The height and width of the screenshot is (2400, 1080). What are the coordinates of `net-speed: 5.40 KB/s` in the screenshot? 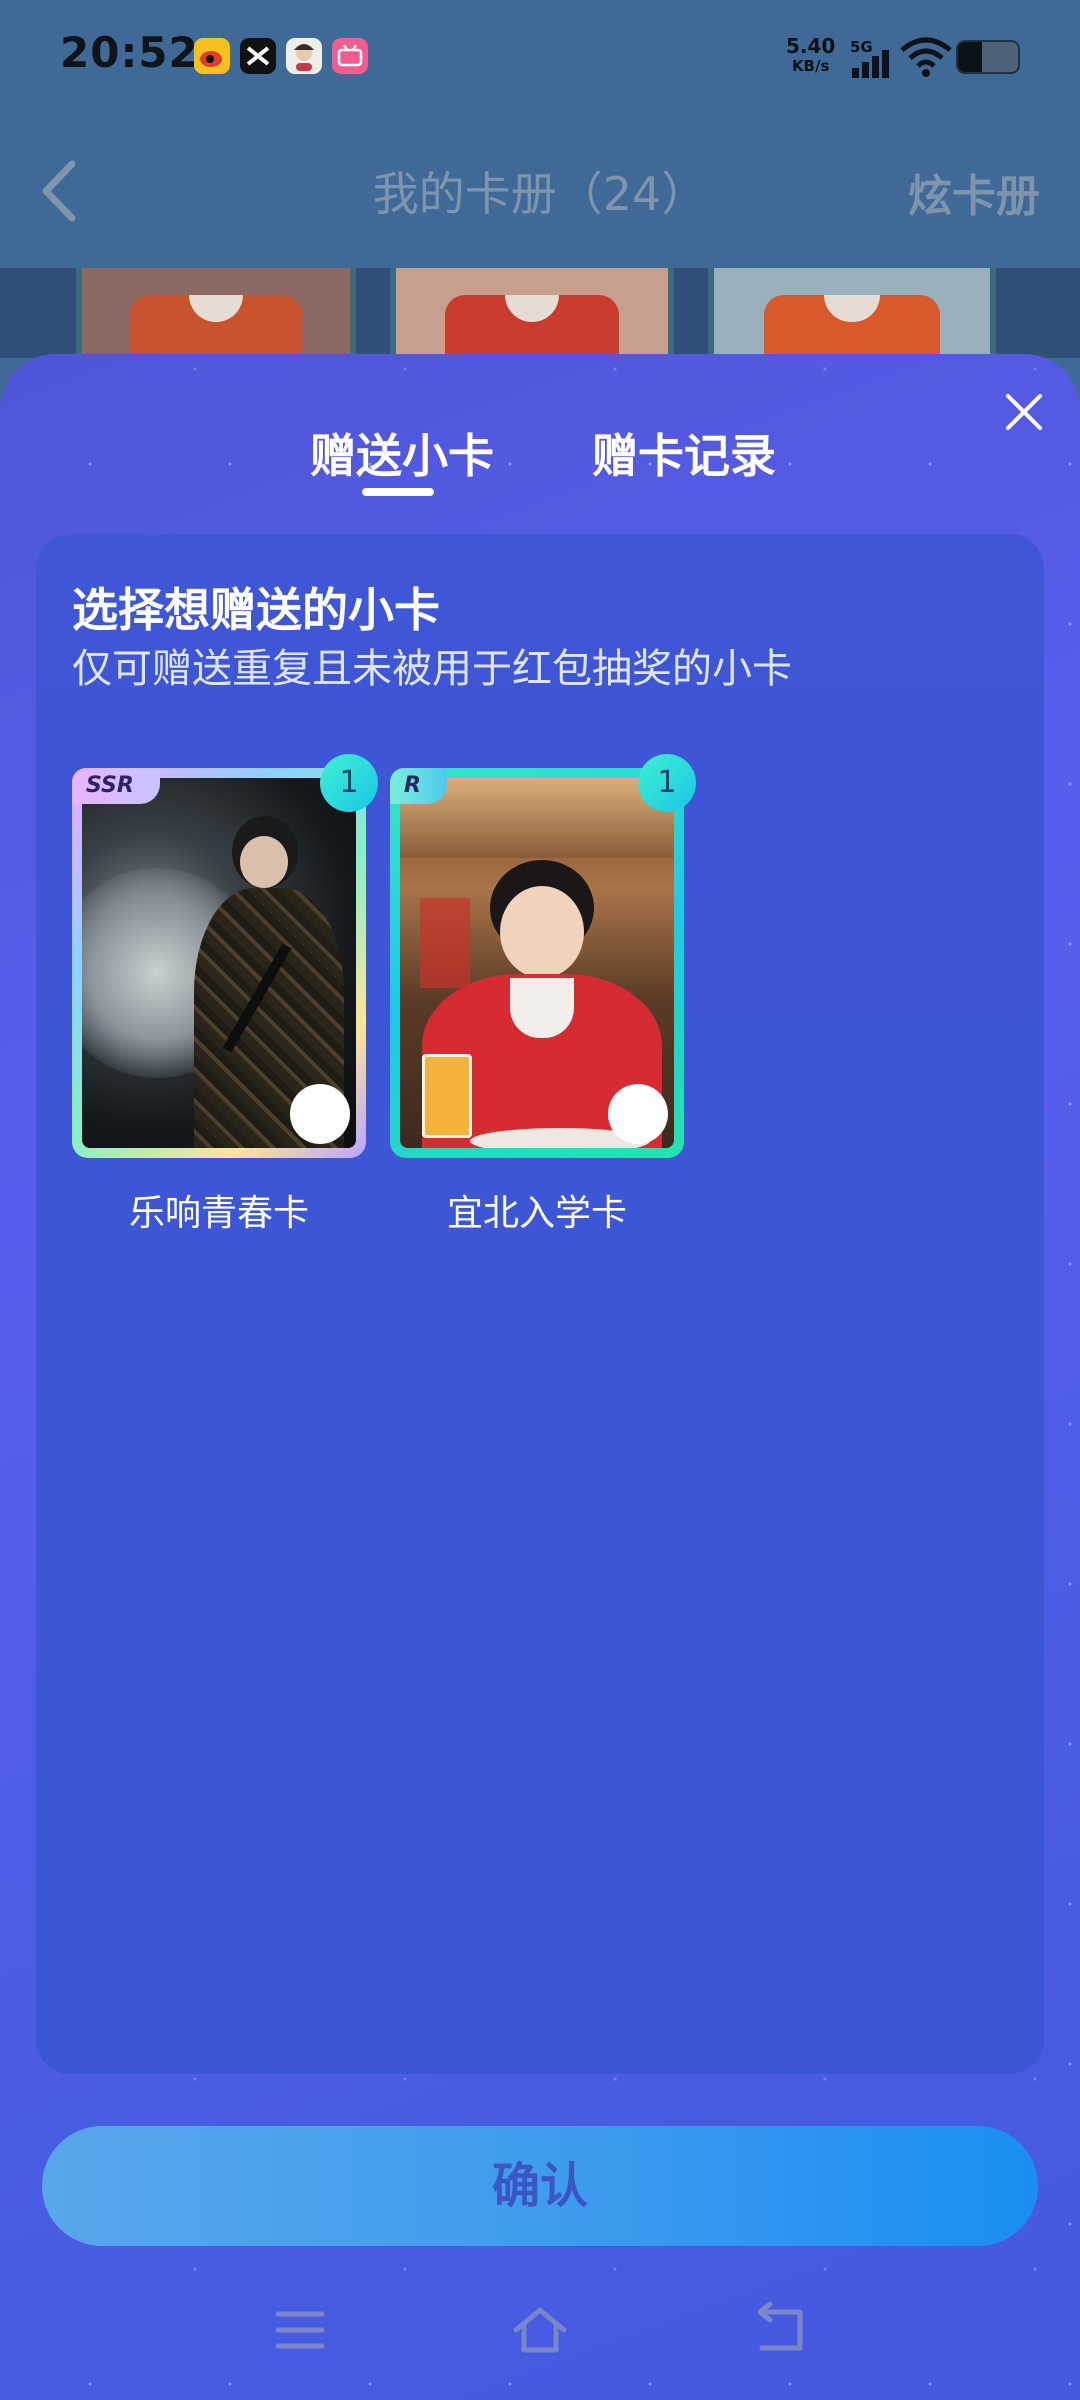 It's located at (810, 56).